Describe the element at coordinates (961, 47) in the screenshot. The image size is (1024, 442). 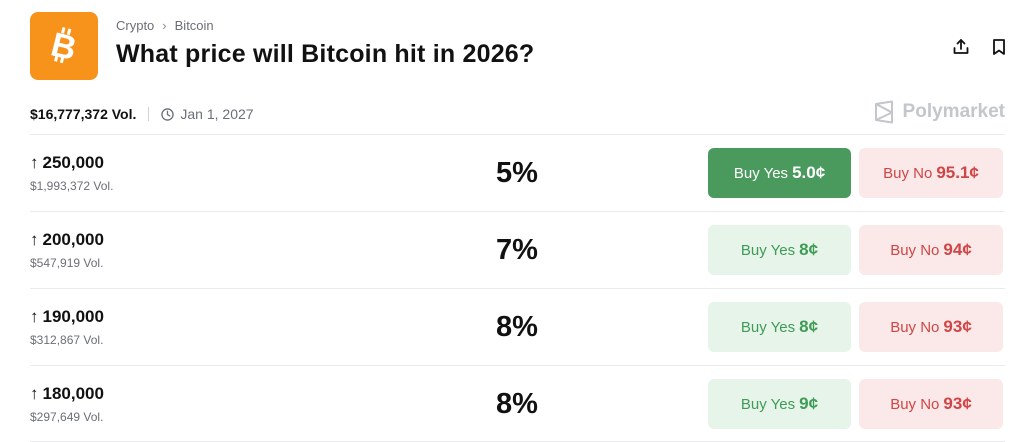
I see `share-icon` at that location.